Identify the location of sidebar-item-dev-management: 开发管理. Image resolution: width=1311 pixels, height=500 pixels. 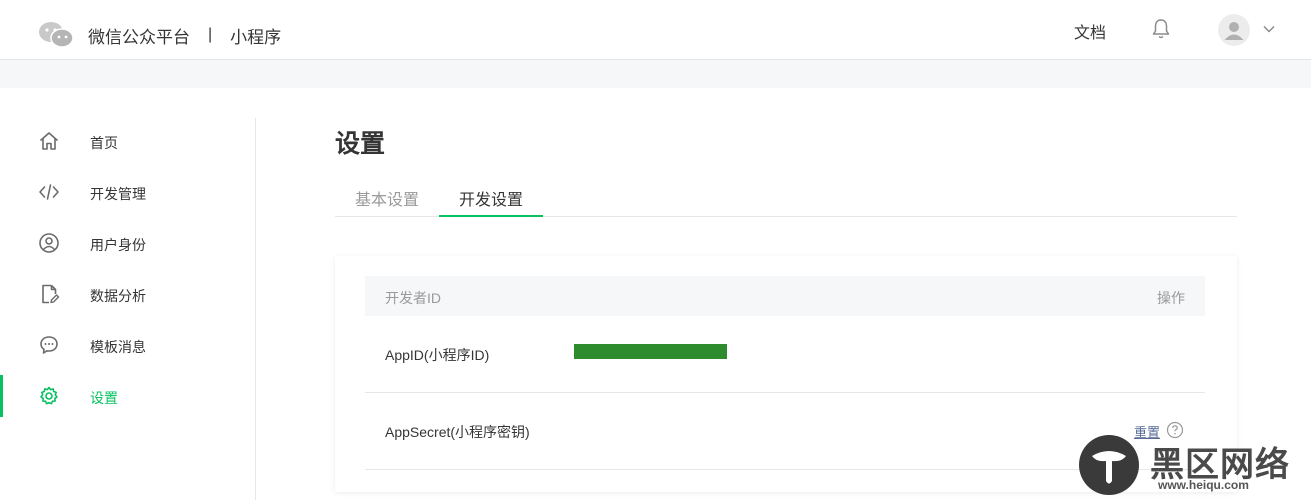
(127, 192).